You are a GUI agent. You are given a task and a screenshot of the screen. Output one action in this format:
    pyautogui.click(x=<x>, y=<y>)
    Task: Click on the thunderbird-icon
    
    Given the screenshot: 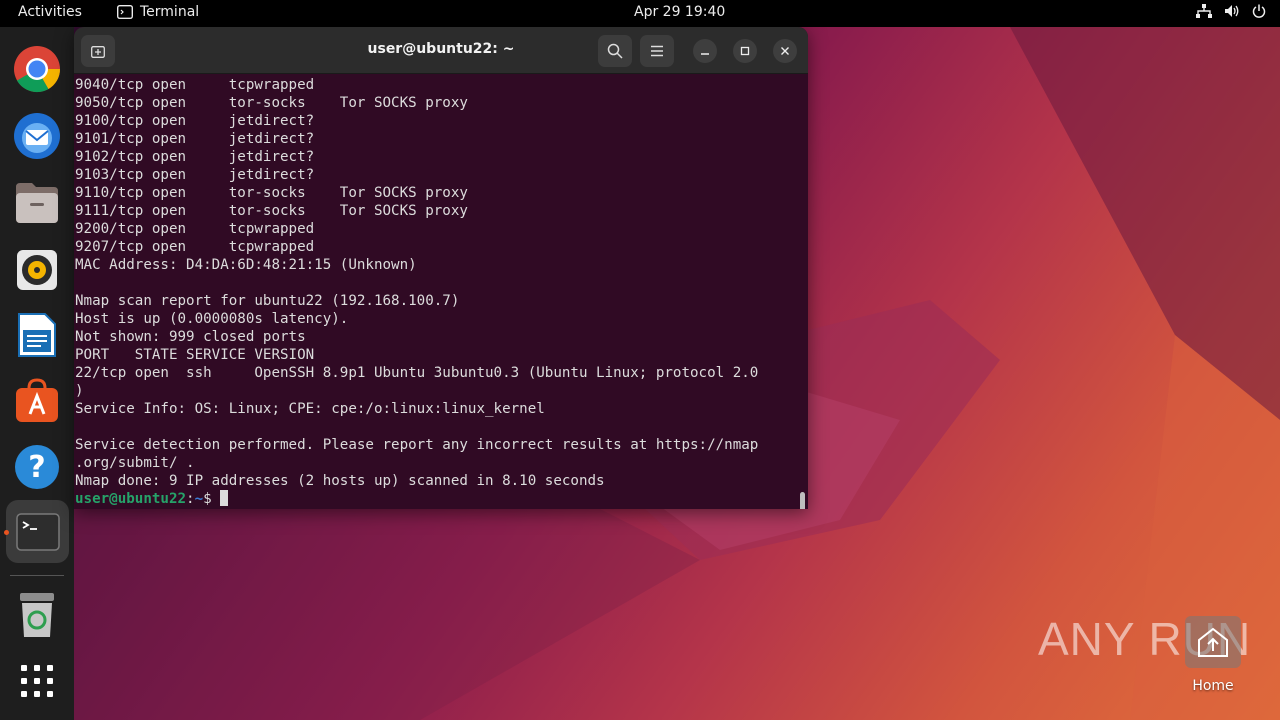 What is the action you would take?
    pyautogui.click(x=37, y=136)
    